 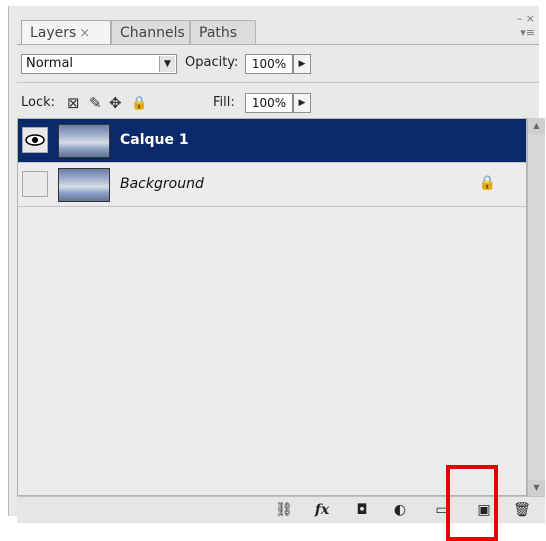 I want to click on fx-icon: fx, so click(x=322, y=510).